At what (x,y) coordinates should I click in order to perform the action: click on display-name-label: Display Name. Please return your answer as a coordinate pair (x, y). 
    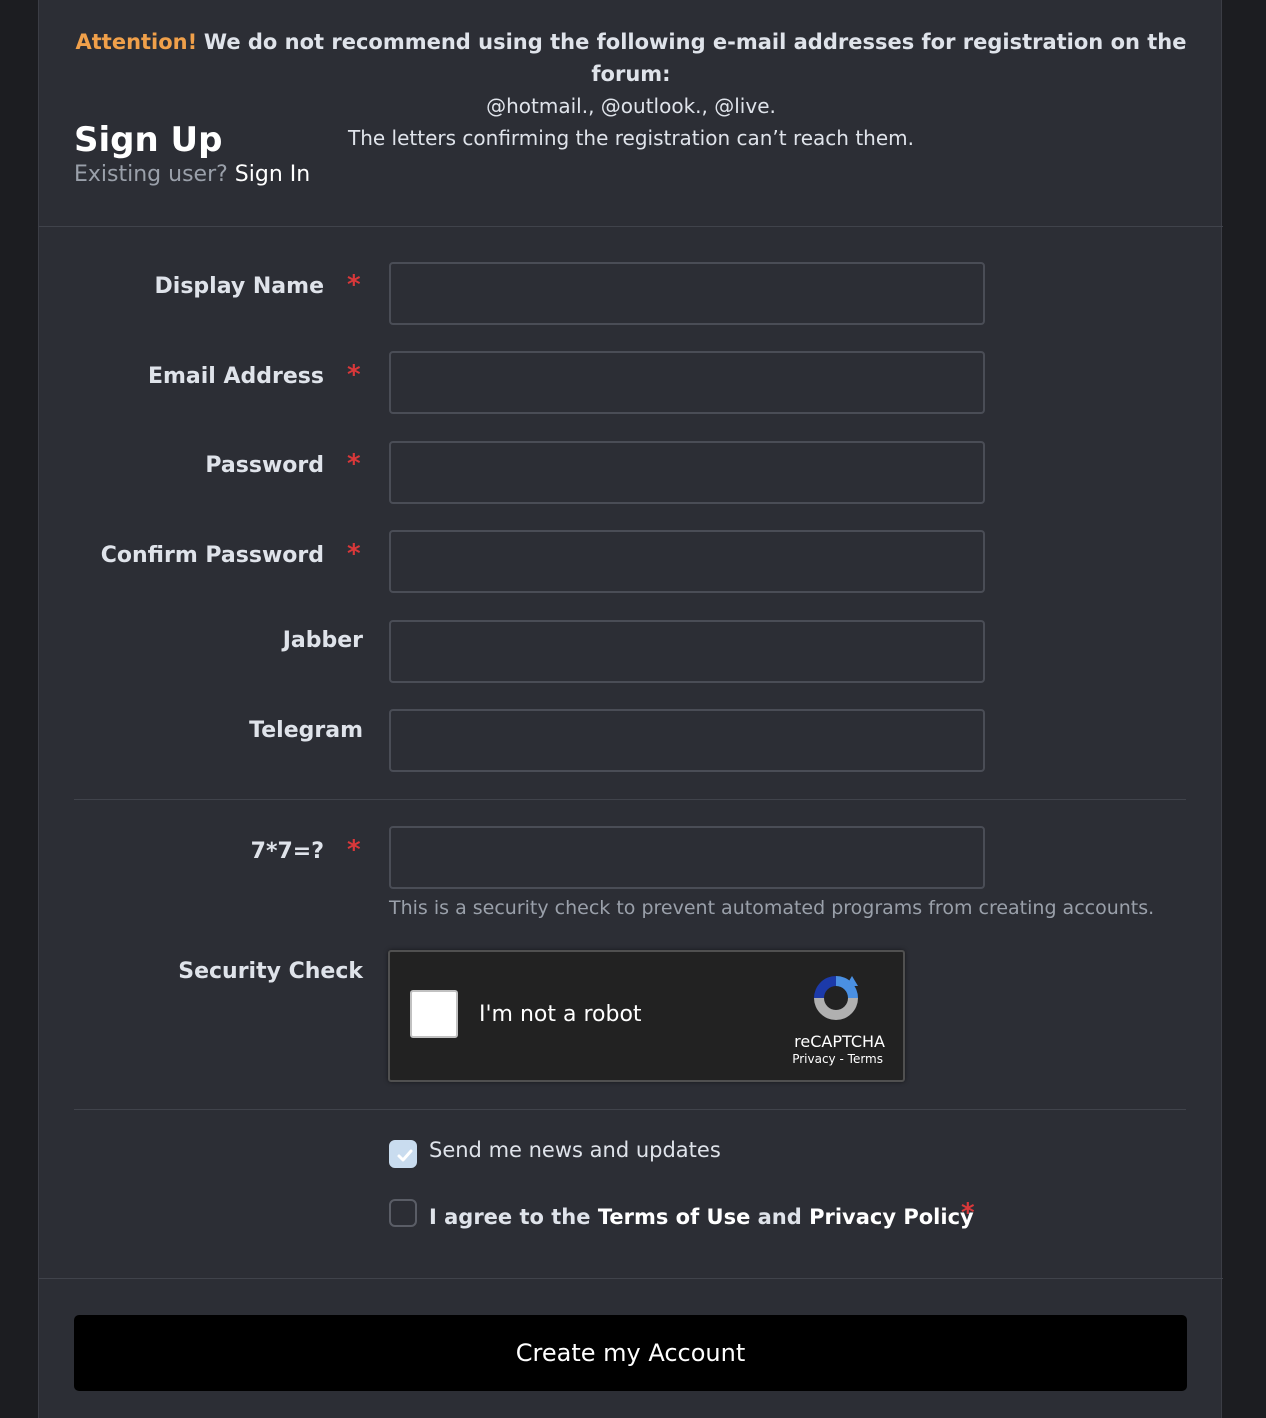
    Looking at the image, I should click on (239, 286).